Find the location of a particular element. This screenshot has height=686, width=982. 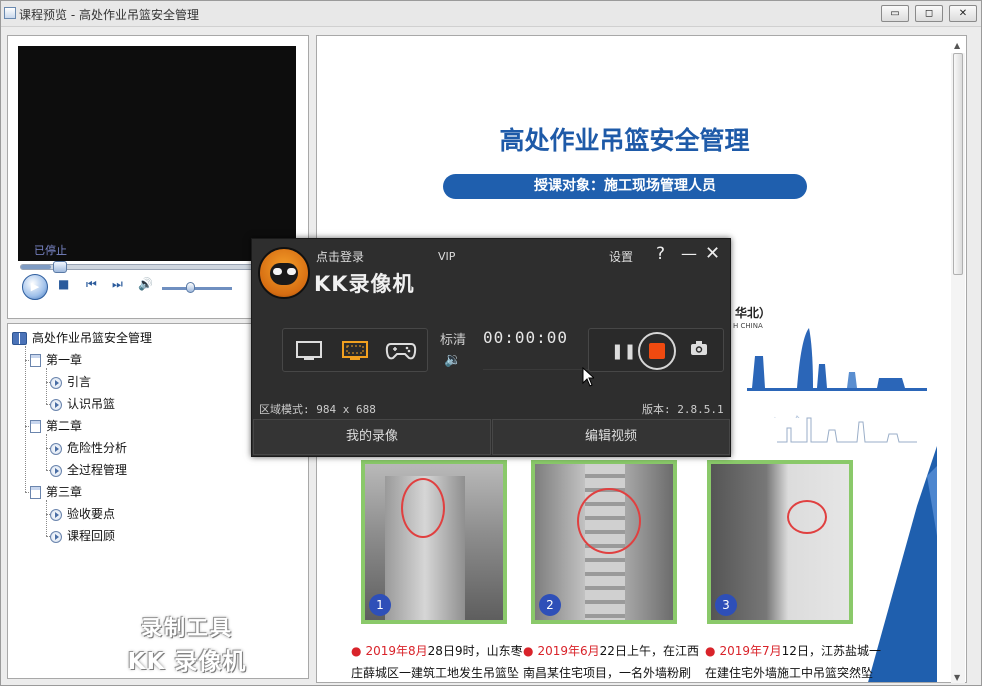

window-title: 课程预览 - 高处作业吊篮安全管理 is located at coordinates (109, 15).